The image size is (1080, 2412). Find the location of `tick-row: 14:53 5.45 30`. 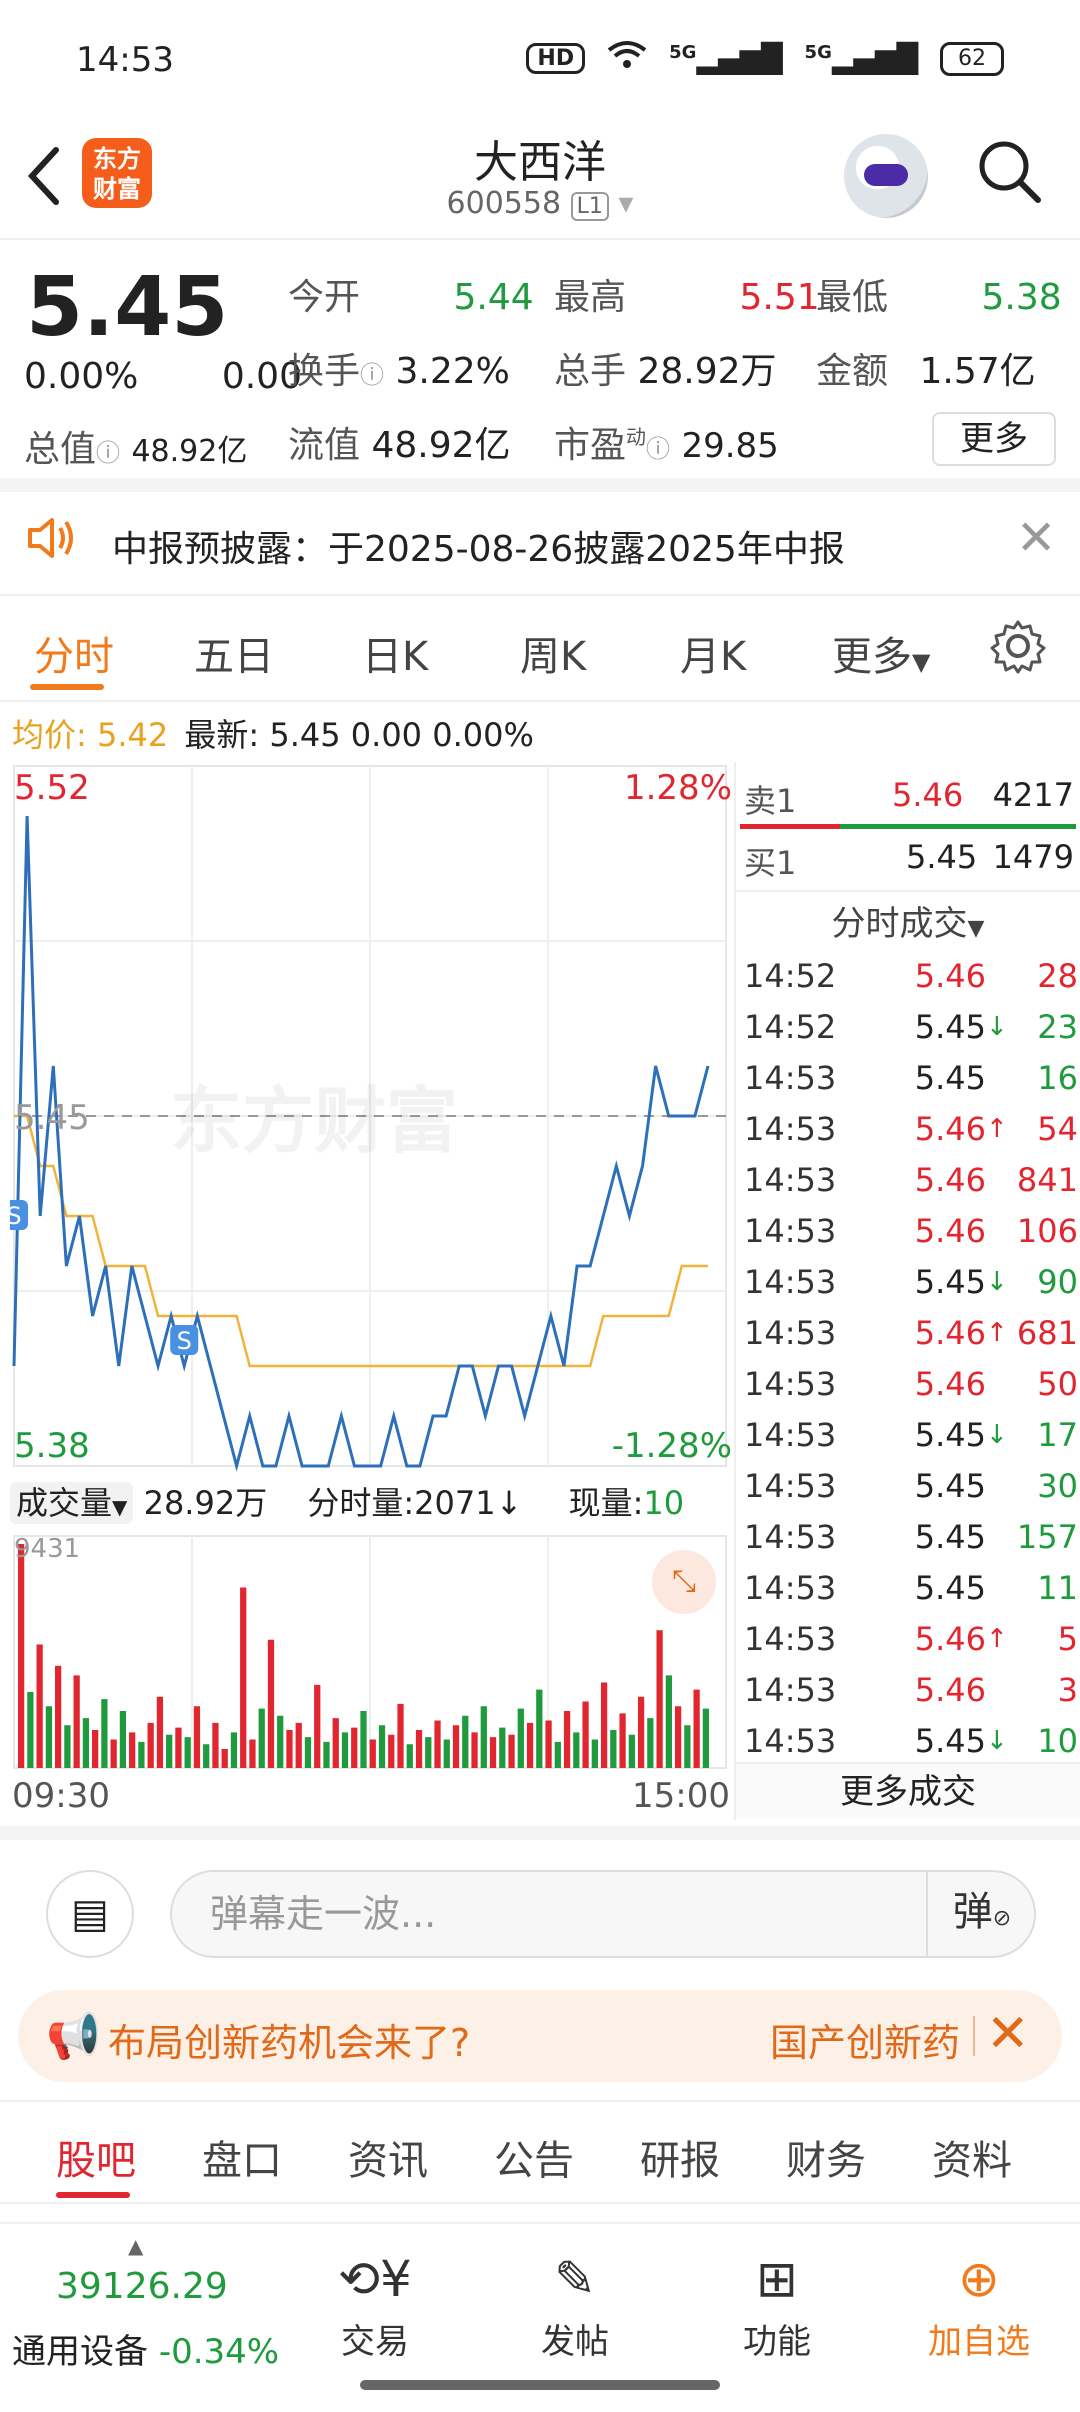

tick-row: 14:53 5.45 30 is located at coordinates (908, 1485).